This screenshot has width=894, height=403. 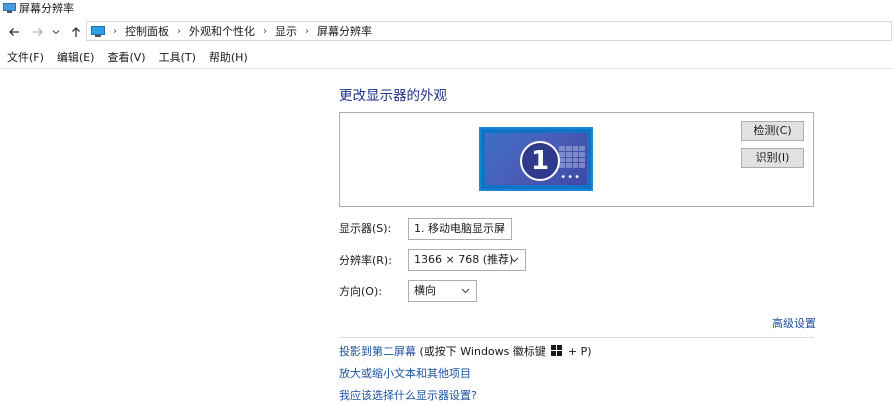 What do you see at coordinates (25, 58) in the screenshot?
I see `menu-file: 文件(F)` at bounding box center [25, 58].